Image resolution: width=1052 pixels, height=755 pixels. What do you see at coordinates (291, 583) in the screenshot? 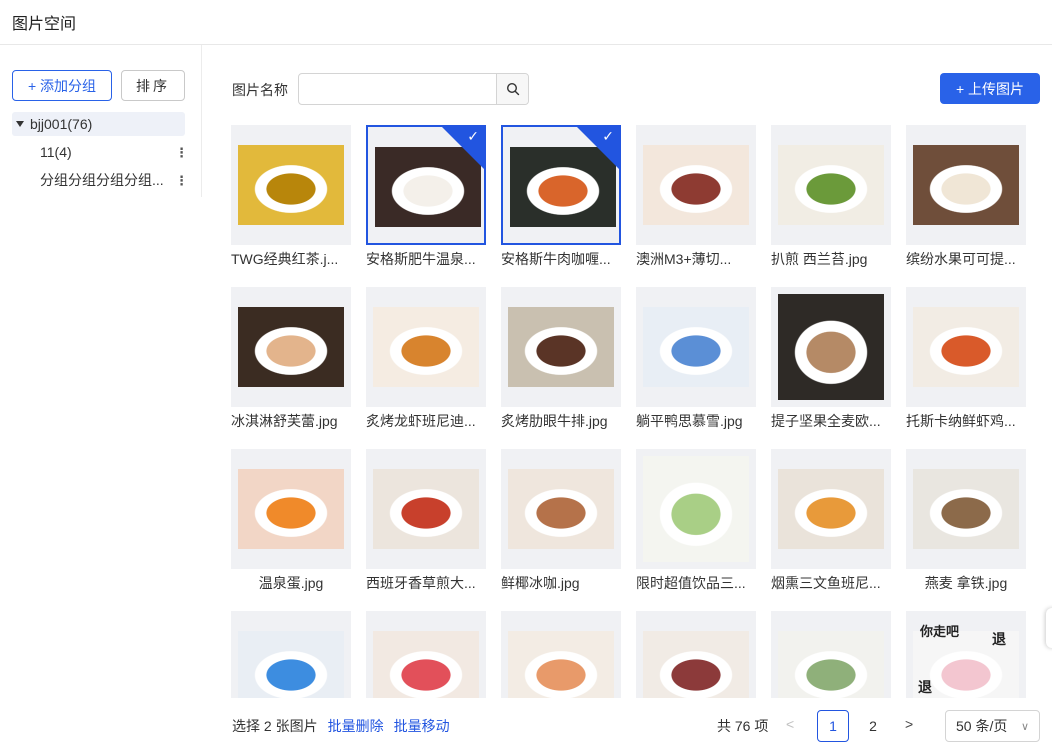
I see `image-name: 温泉蛋.jpg` at bounding box center [291, 583].